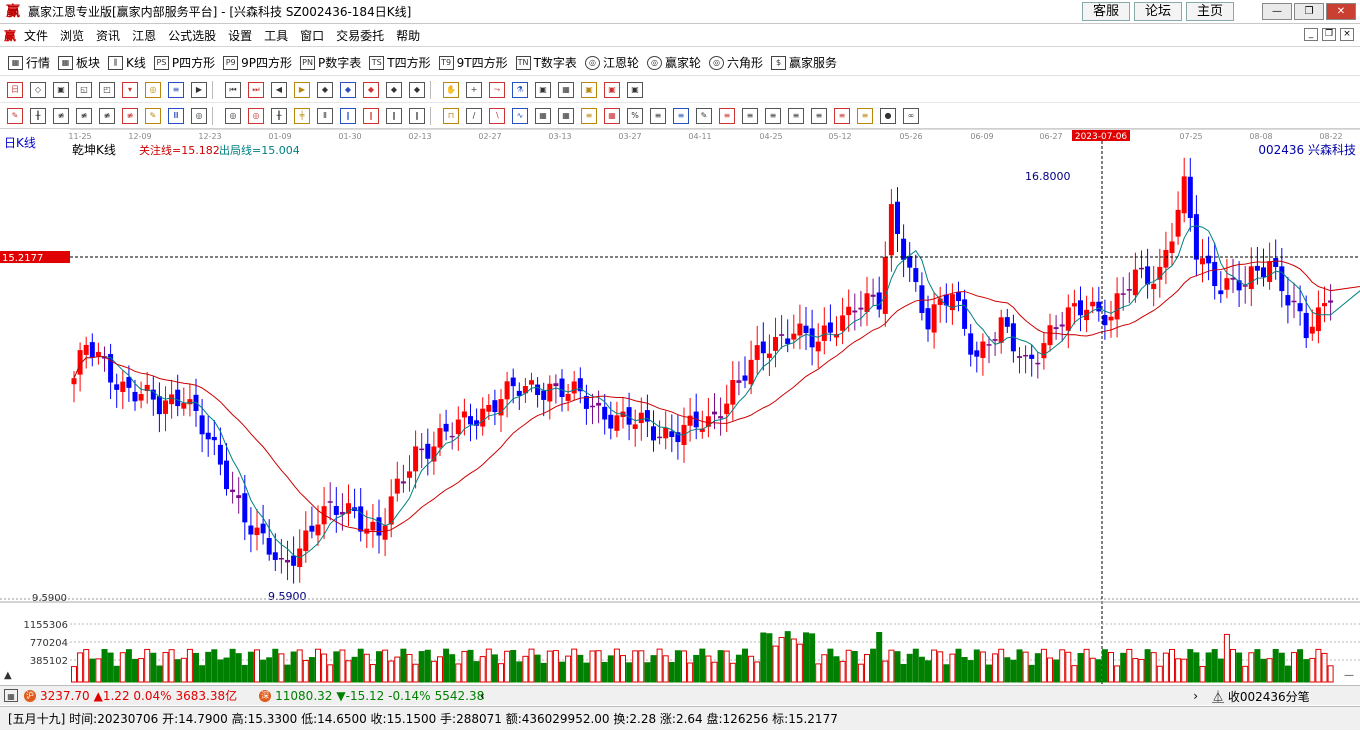 Image resolution: width=1360 pixels, height=732 pixels. Describe the element at coordinates (153, 89) in the screenshot. I see `tb2-tool-6-icon: ◎` at that location.